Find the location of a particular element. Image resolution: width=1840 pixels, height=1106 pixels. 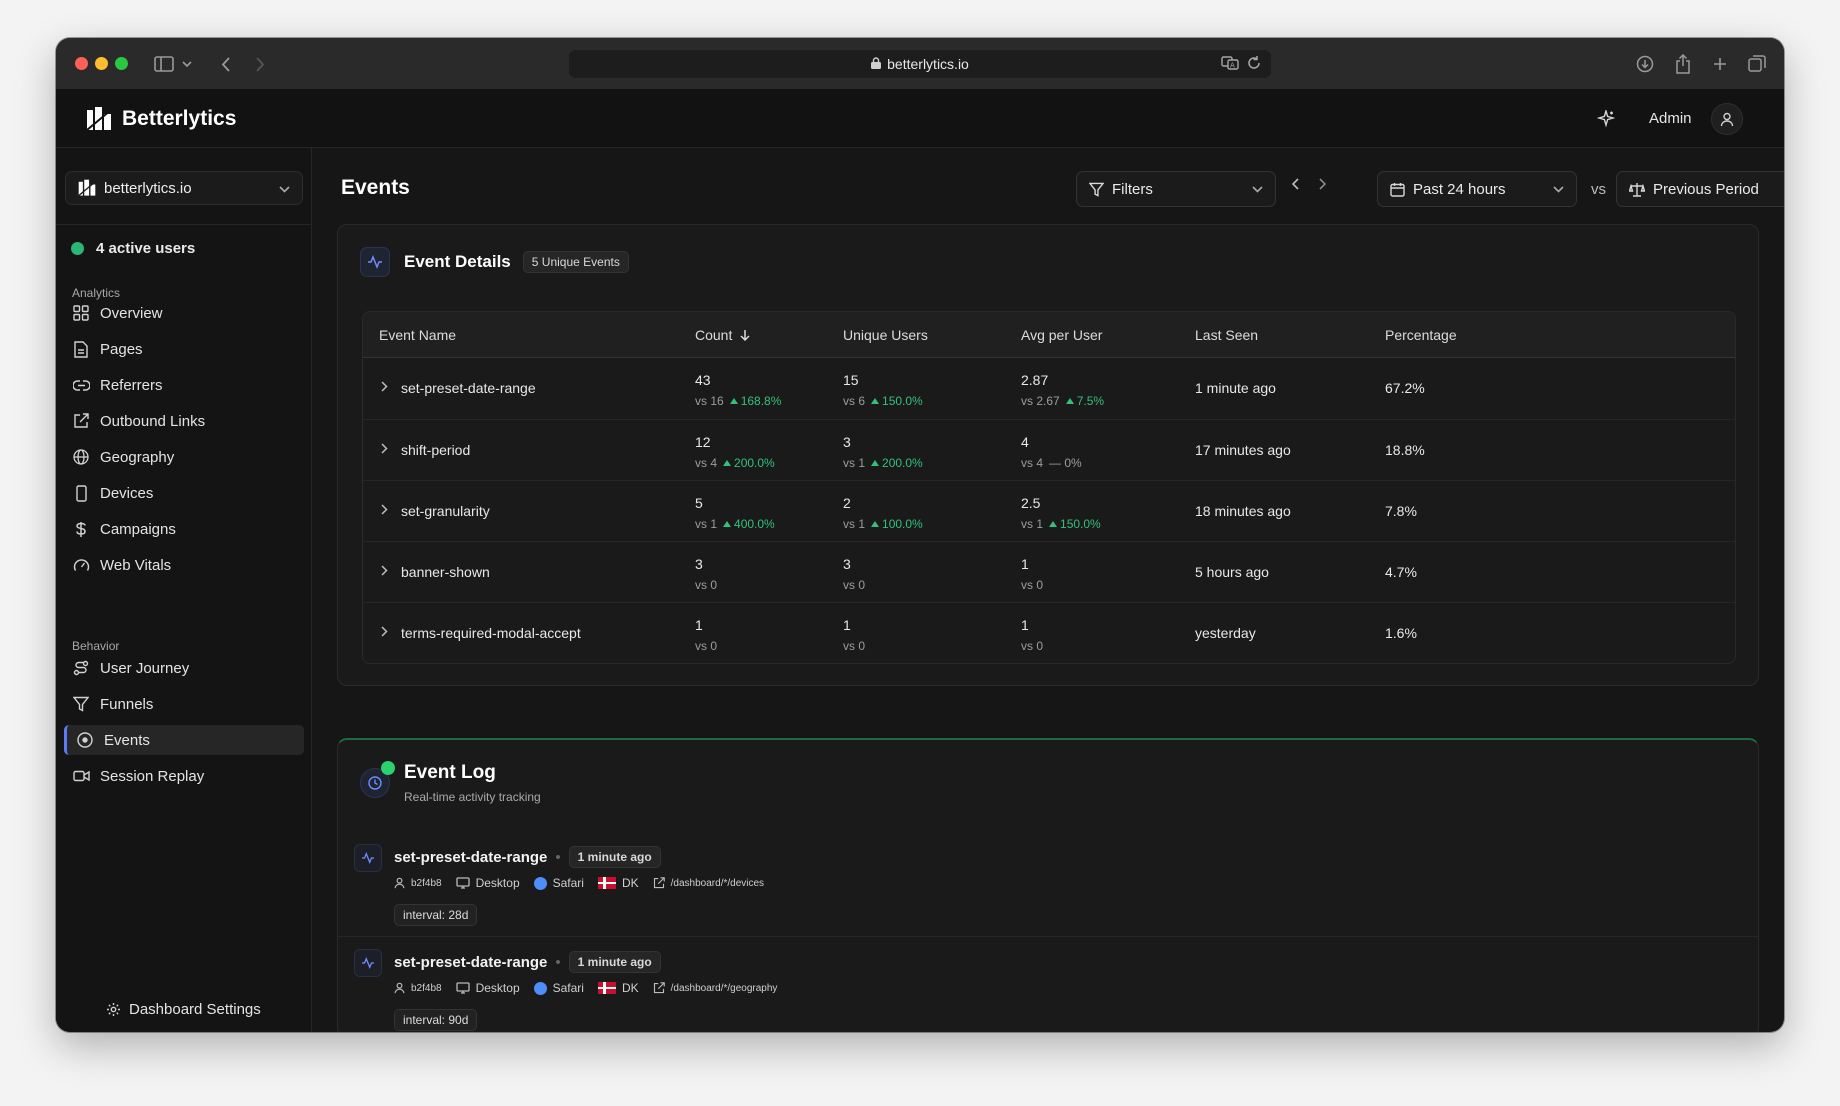

avg-value: 1 is located at coordinates (1025, 625).